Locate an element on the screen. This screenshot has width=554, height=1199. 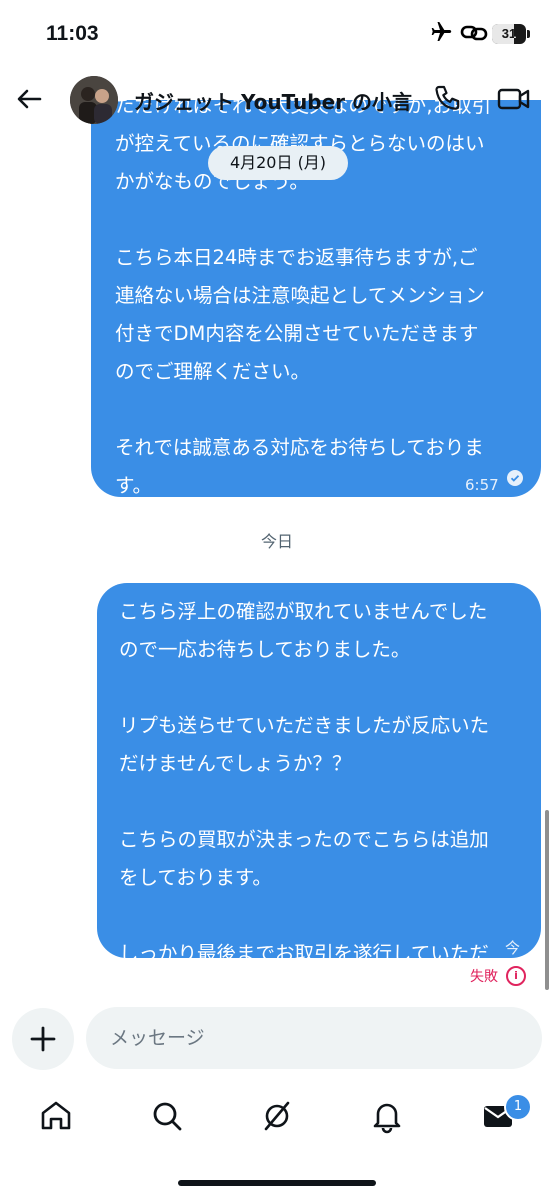
plus-icon is located at coordinates (43, 1039).